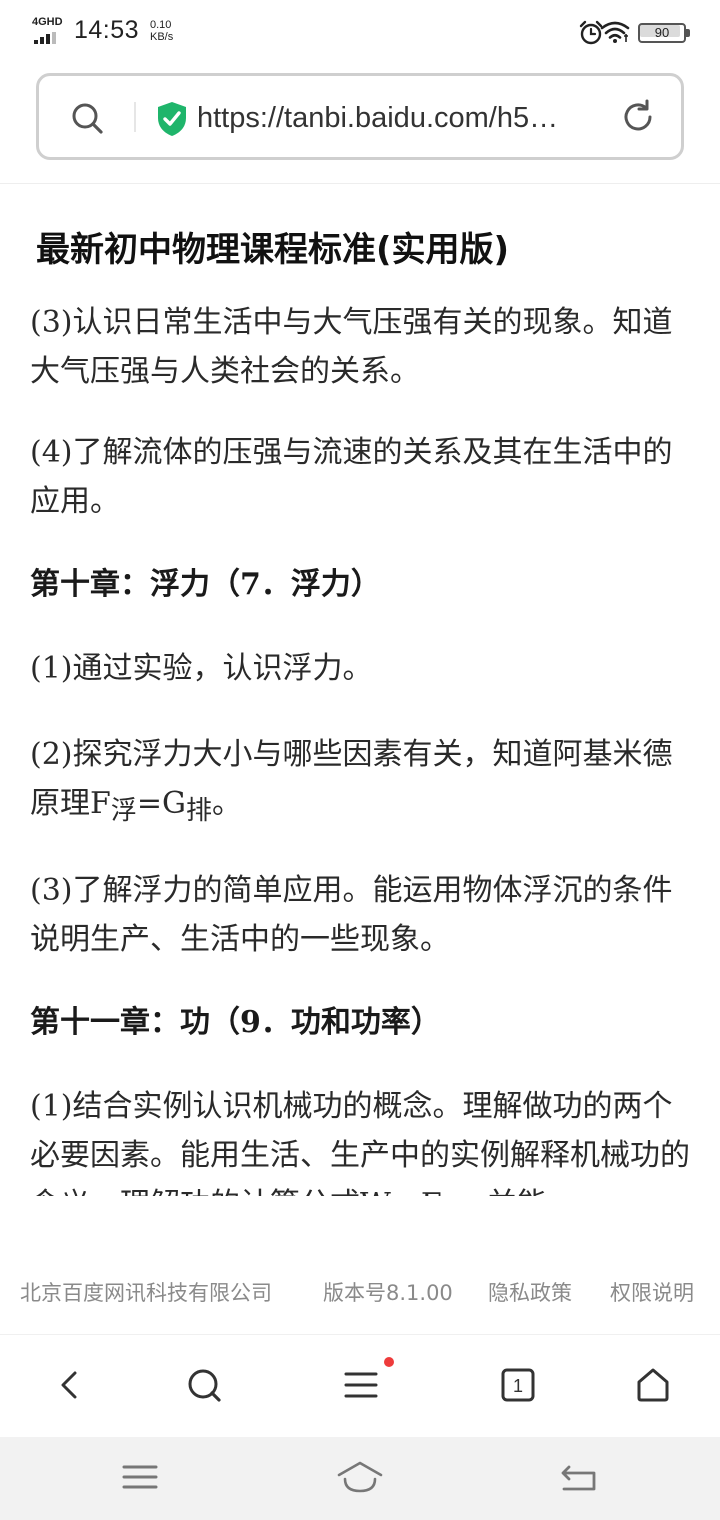 The image size is (720, 1520). What do you see at coordinates (530, 1292) in the screenshot?
I see `privacy-link: 隐私政策` at bounding box center [530, 1292].